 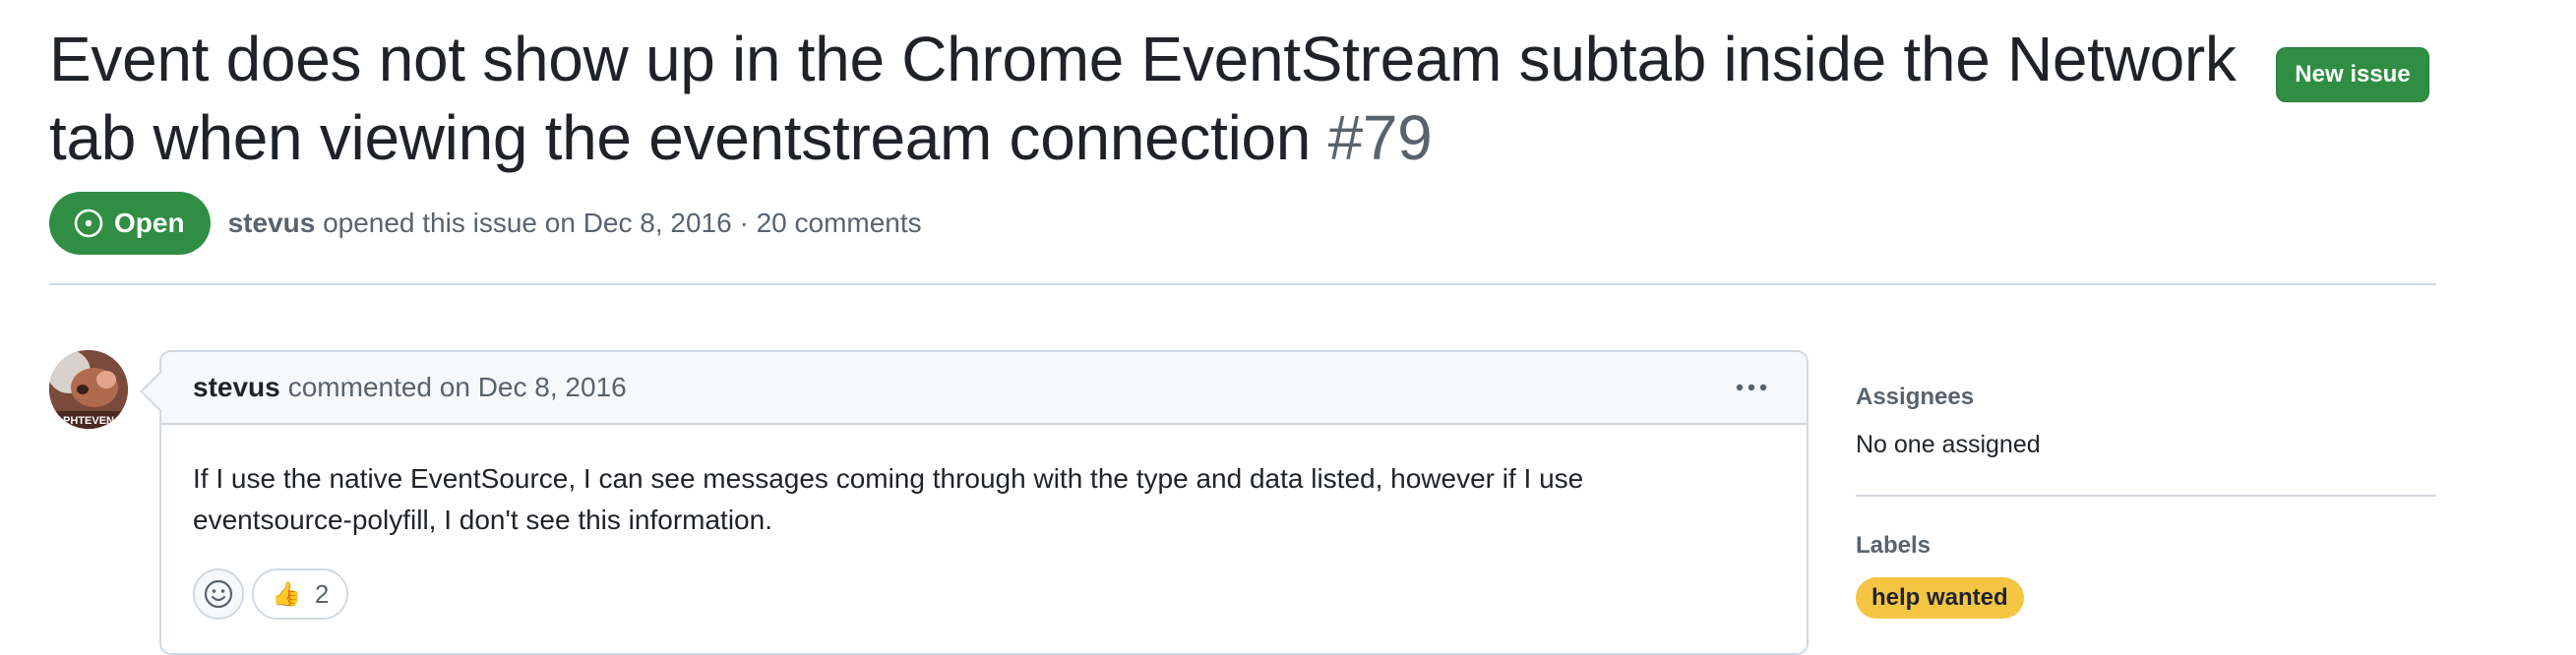 I want to click on header-divider, so click(x=1242, y=284).